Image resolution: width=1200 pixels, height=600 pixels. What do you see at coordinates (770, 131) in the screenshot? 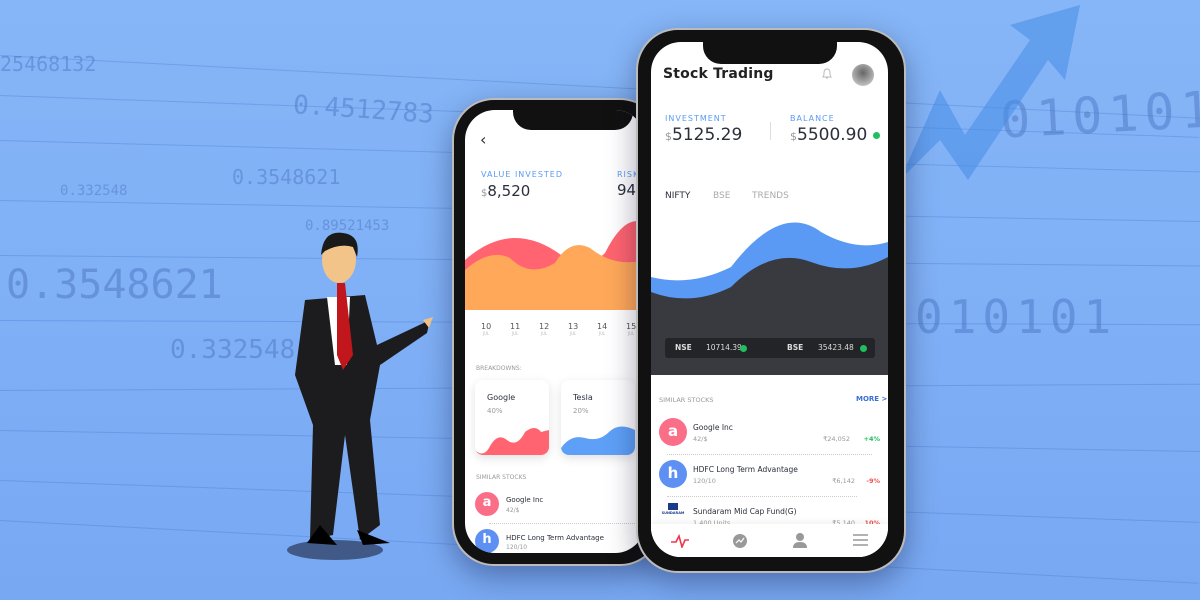
I see `divider` at bounding box center [770, 131].